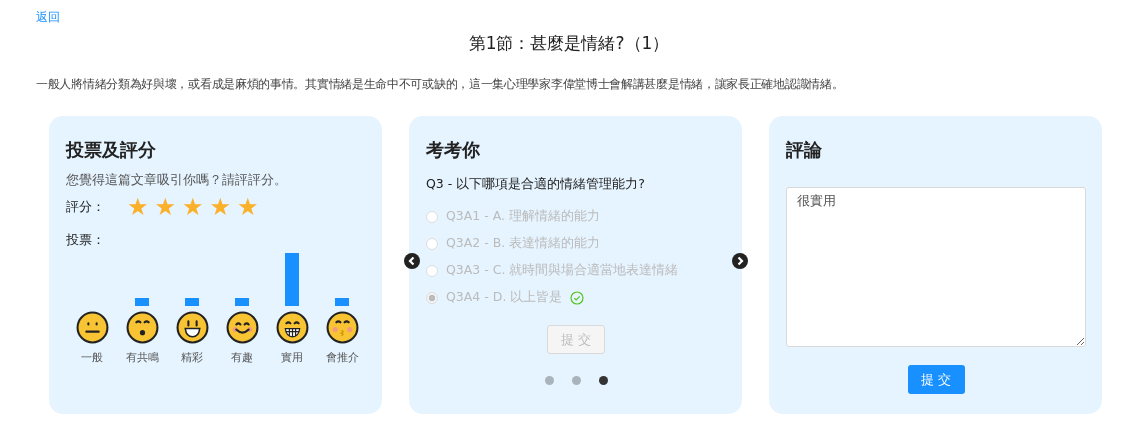  What do you see at coordinates (177, 180) in the screenshot?
I see `rating-prompt: 您覺得這篇文章吸引你嗎？請評評分。` at bounding box center [177, 180].